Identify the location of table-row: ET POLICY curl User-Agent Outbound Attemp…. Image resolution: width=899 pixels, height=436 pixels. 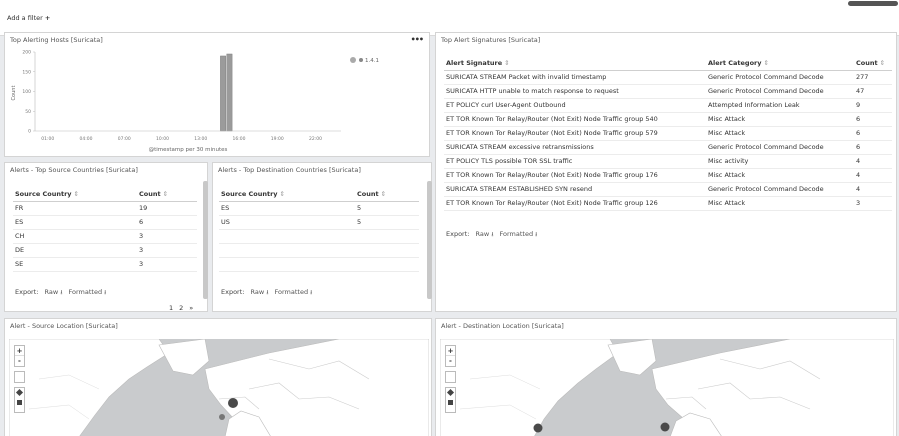
(668, 105).